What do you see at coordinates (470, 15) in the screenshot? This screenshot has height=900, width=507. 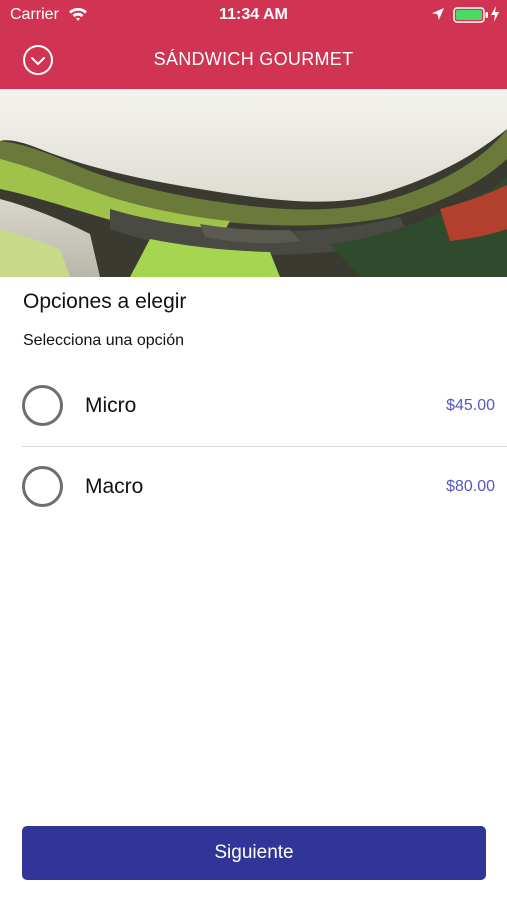 I see `battery-icon` at bounding box center [470, 15].